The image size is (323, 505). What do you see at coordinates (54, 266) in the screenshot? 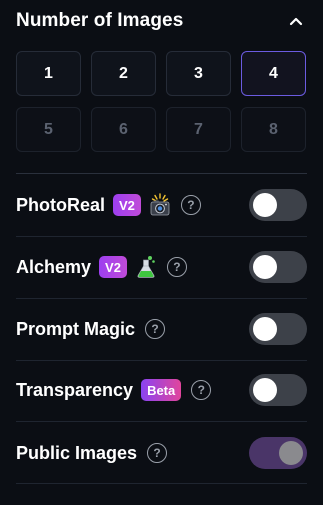
I see `alchemy-label: Alchemy` at bounding box center [54, 266].